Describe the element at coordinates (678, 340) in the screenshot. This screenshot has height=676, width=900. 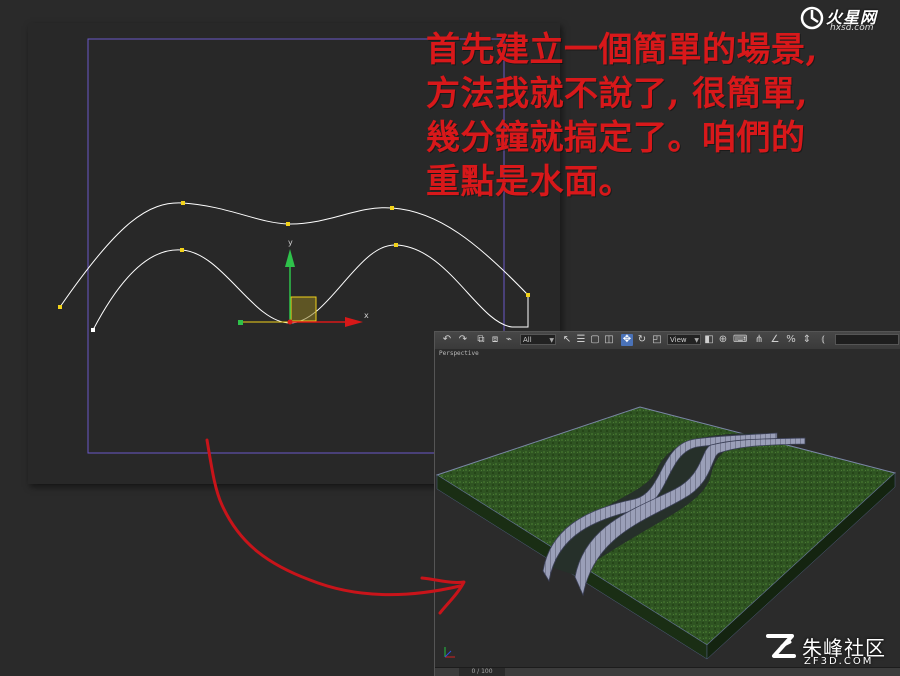
I see `reference-coord-value: View` at that location.